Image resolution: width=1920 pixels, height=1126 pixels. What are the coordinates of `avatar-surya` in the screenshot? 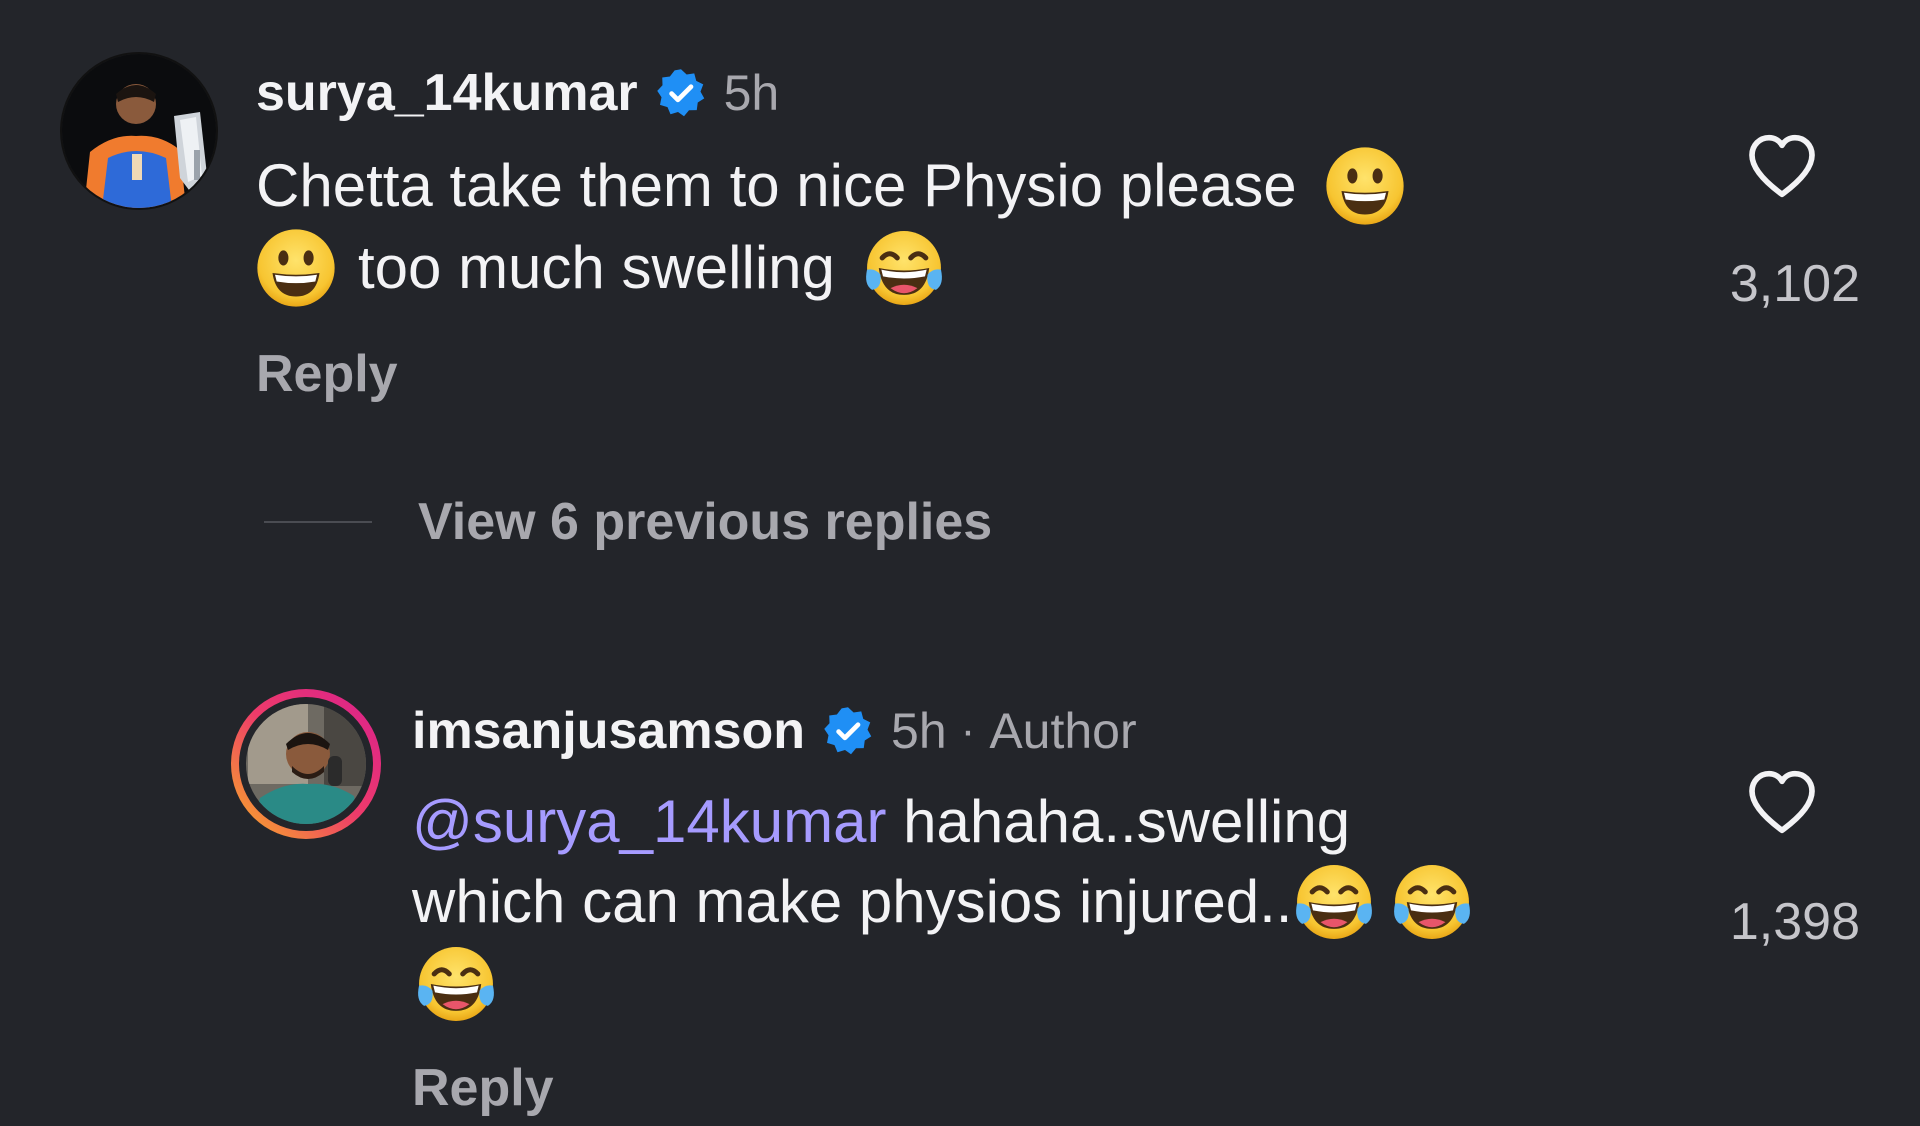 It's located at (139, 131).